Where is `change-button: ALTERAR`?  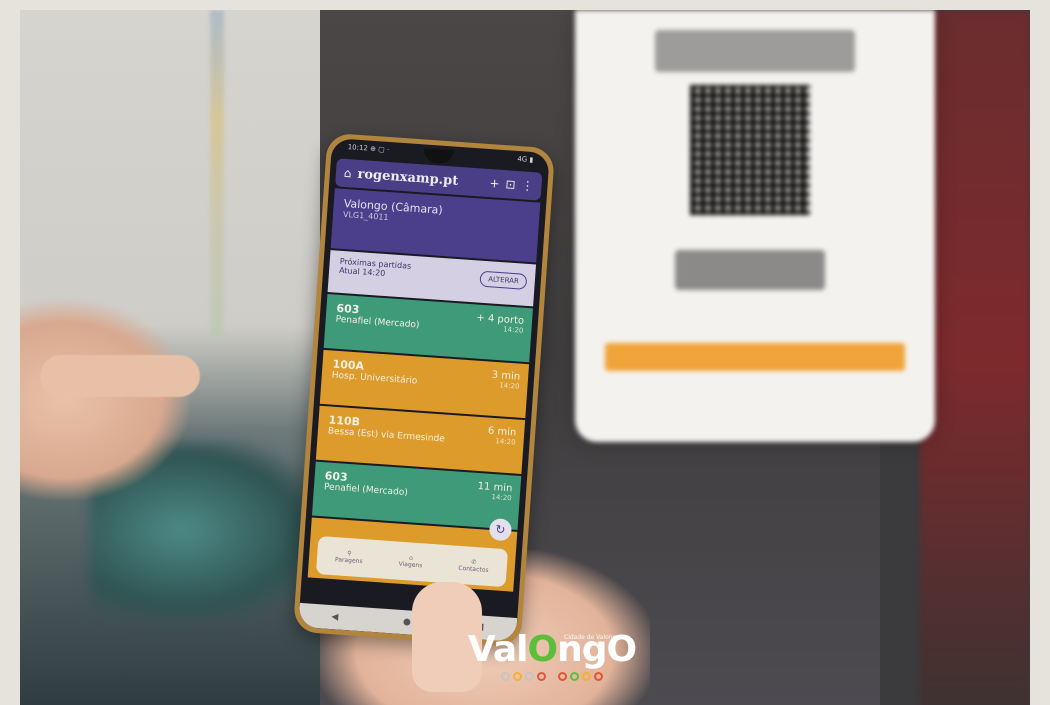
change-button: ALTERAR is located at coordinates (503, 280).